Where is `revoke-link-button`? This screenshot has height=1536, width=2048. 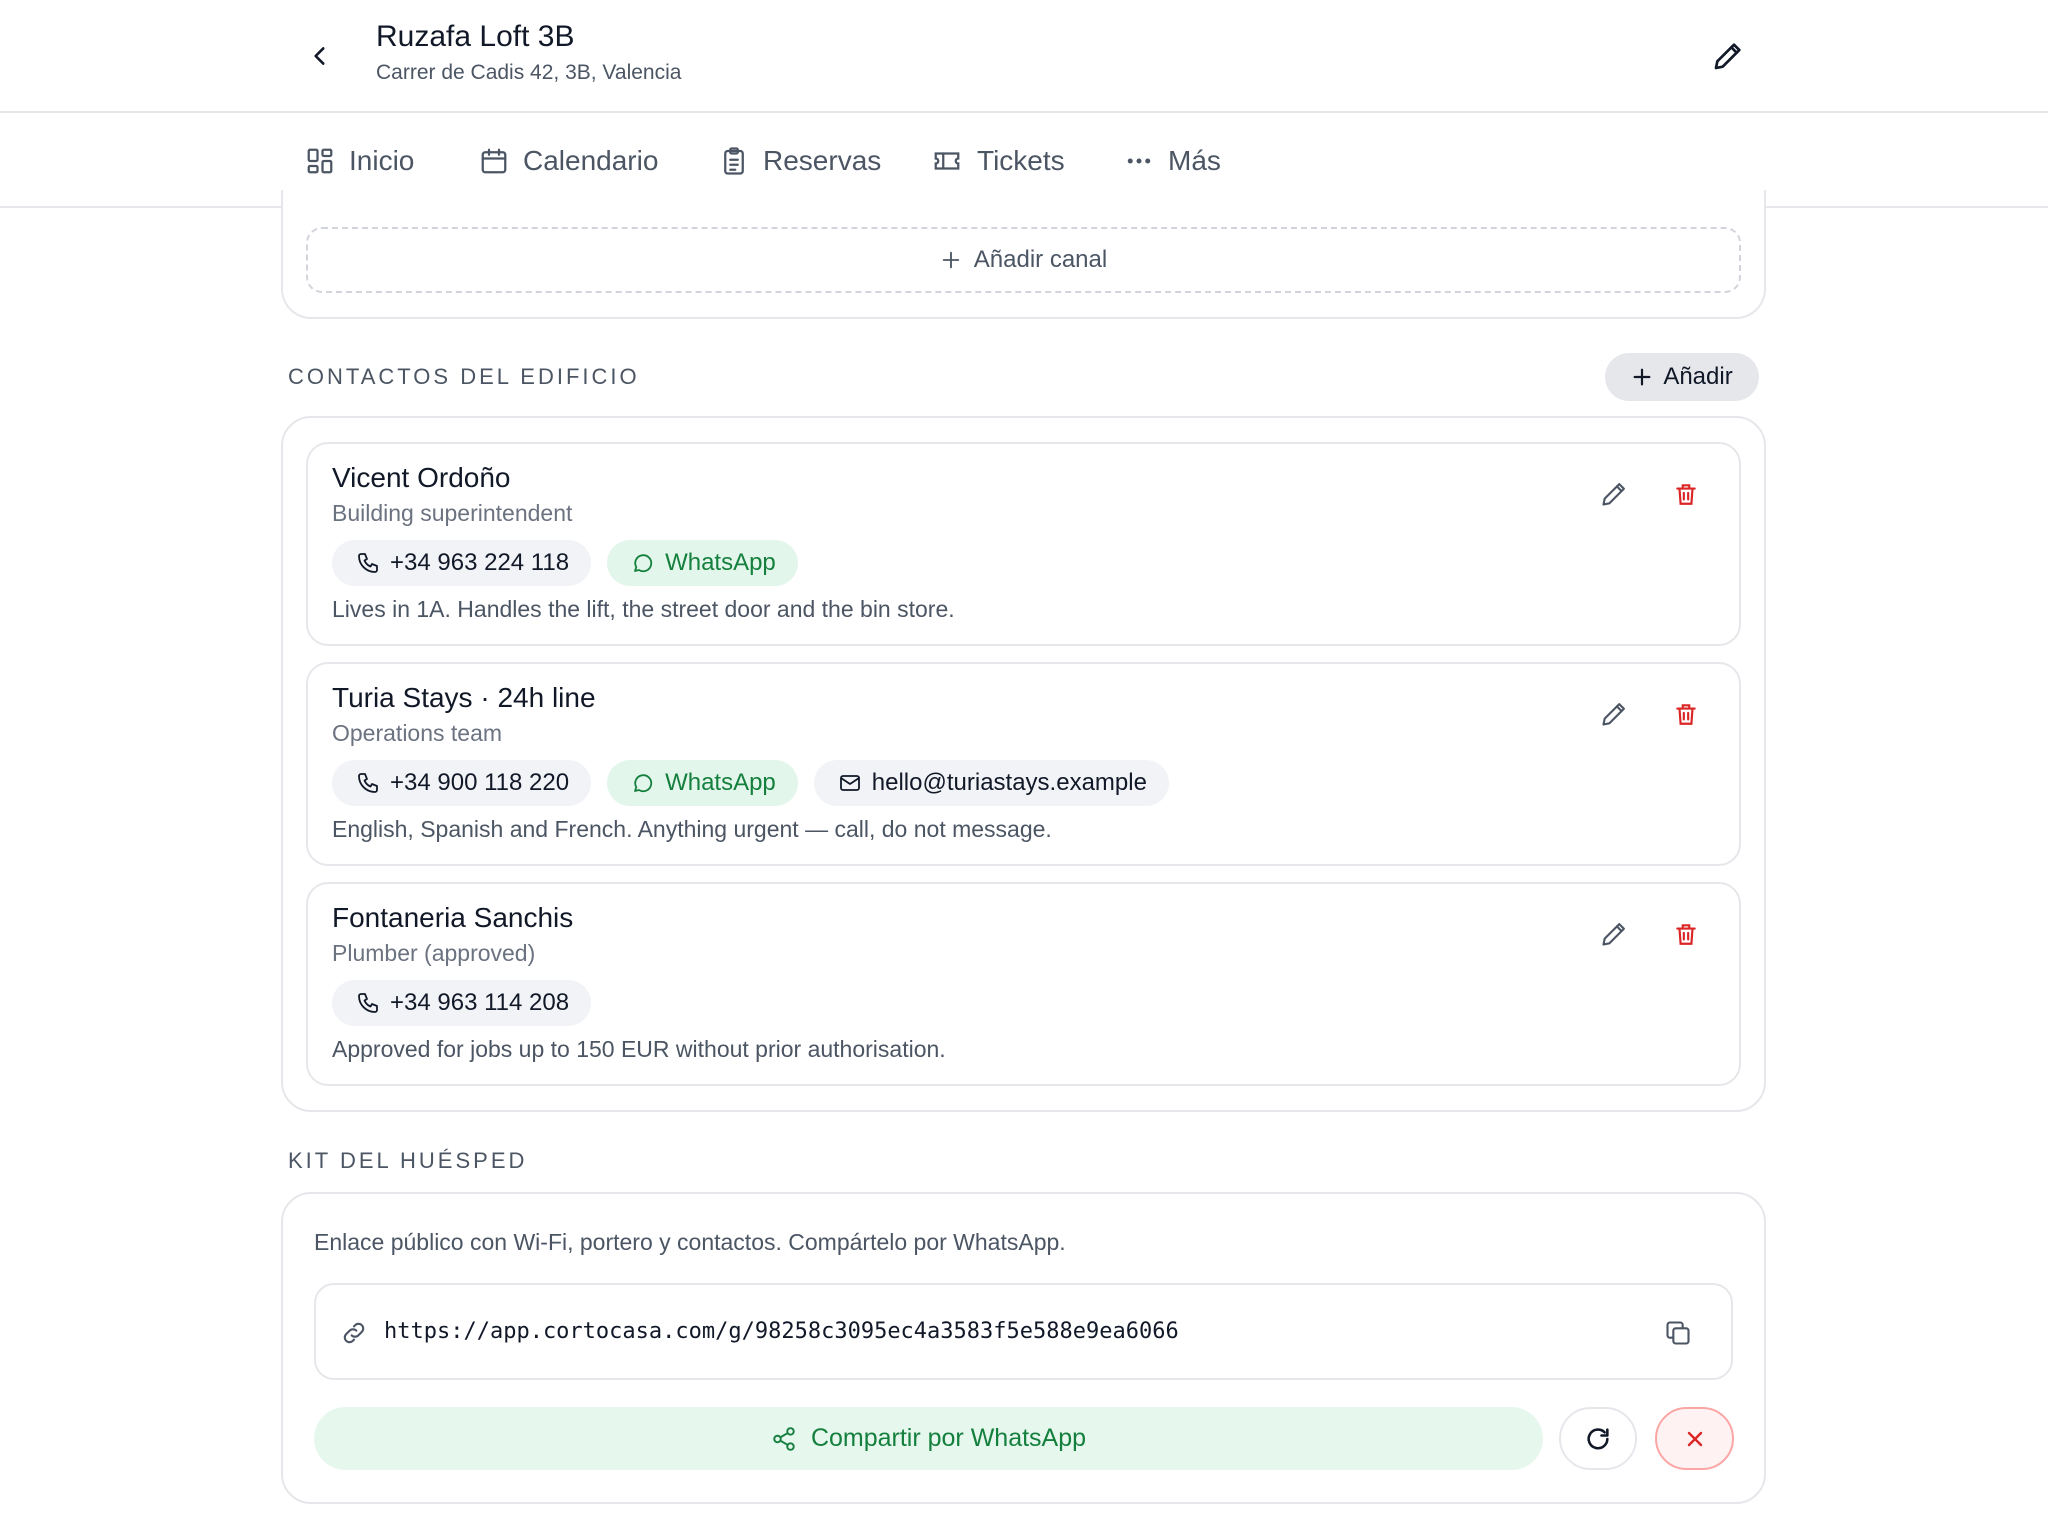
revoke-link-button is located at coordinates (1694, 1438).